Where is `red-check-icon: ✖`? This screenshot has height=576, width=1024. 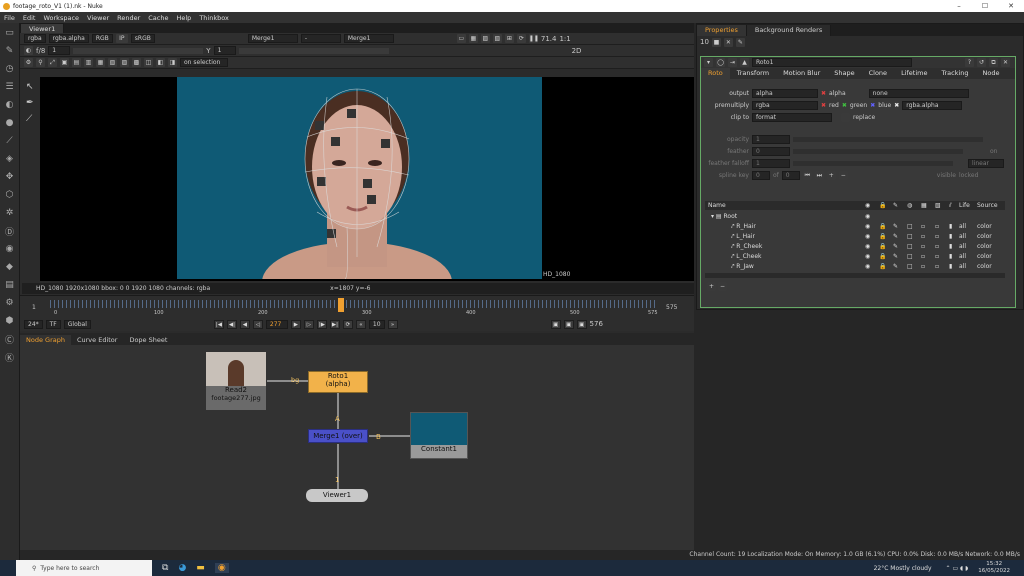 red-check-icon: ✖ is located at coordinates (823, 105).